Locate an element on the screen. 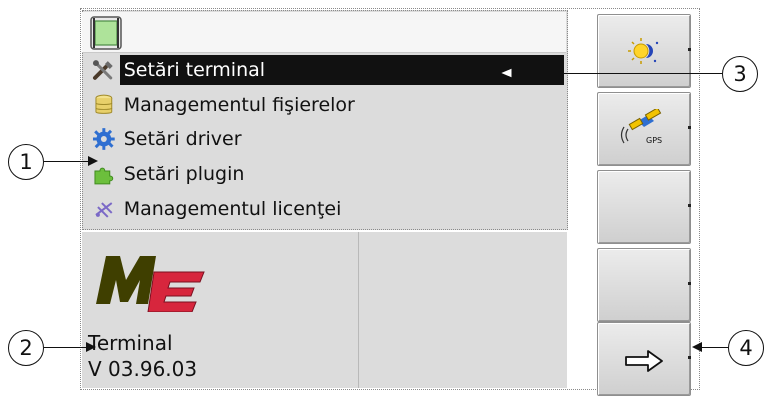 Image resolution: width=772 pixels, height=396 pixels. next-softkey is located at coordinates (644, 359).